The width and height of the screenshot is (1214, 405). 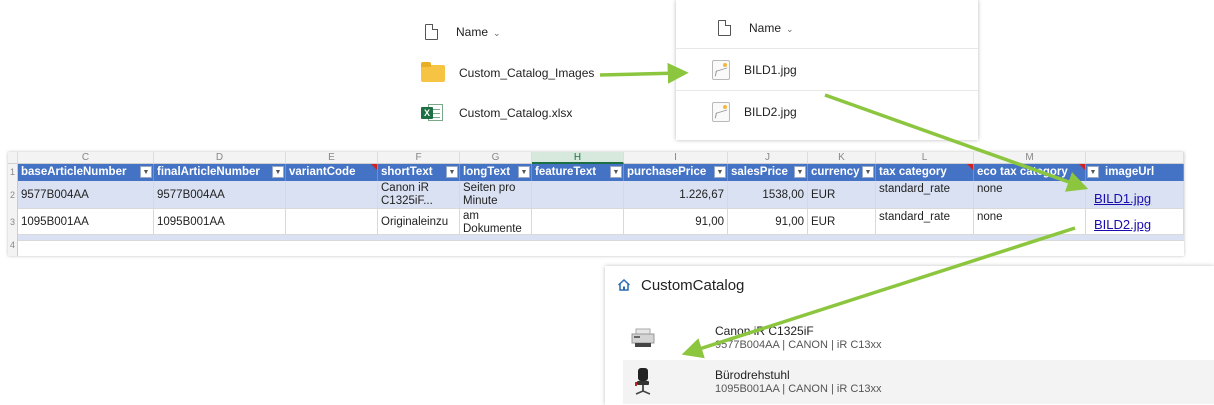 I want to click on column-header-i: I, so click(x=676, y=158).